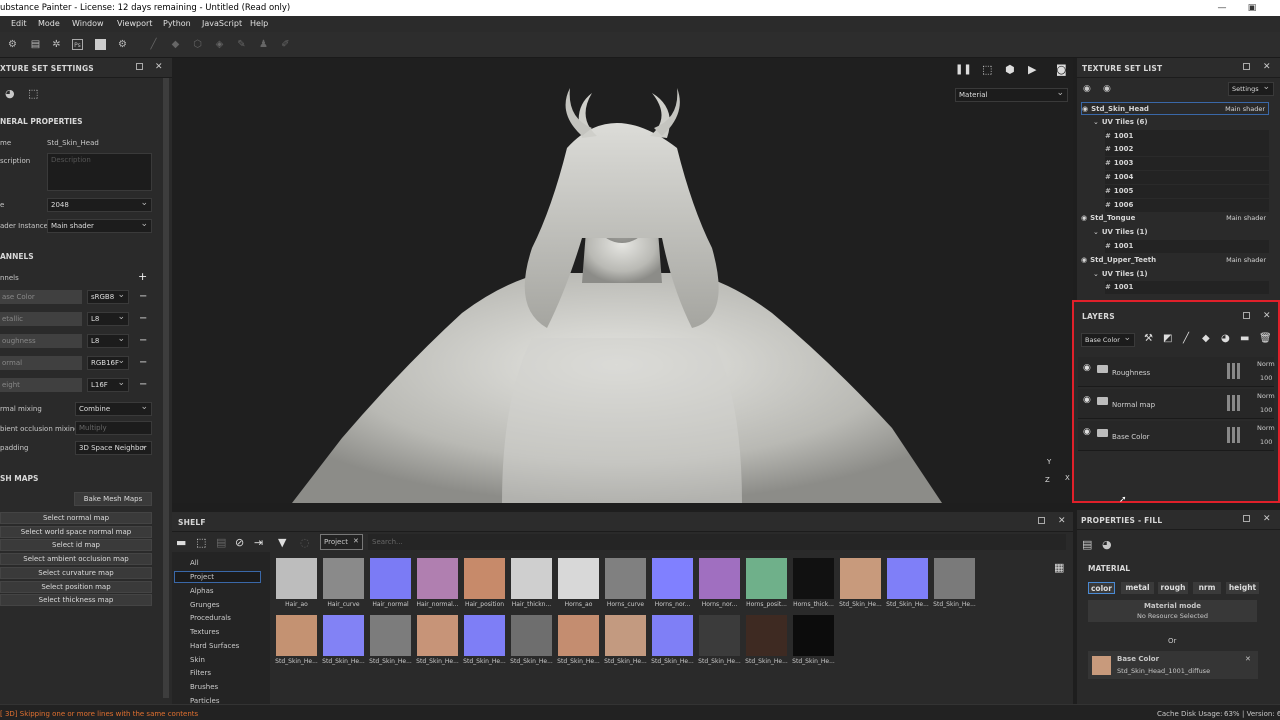 This screenshot has width=1280, height=720. Describe the element at coordinates (219, 44) in the screenshot. I see `geometry-icon: ◈` at that location.